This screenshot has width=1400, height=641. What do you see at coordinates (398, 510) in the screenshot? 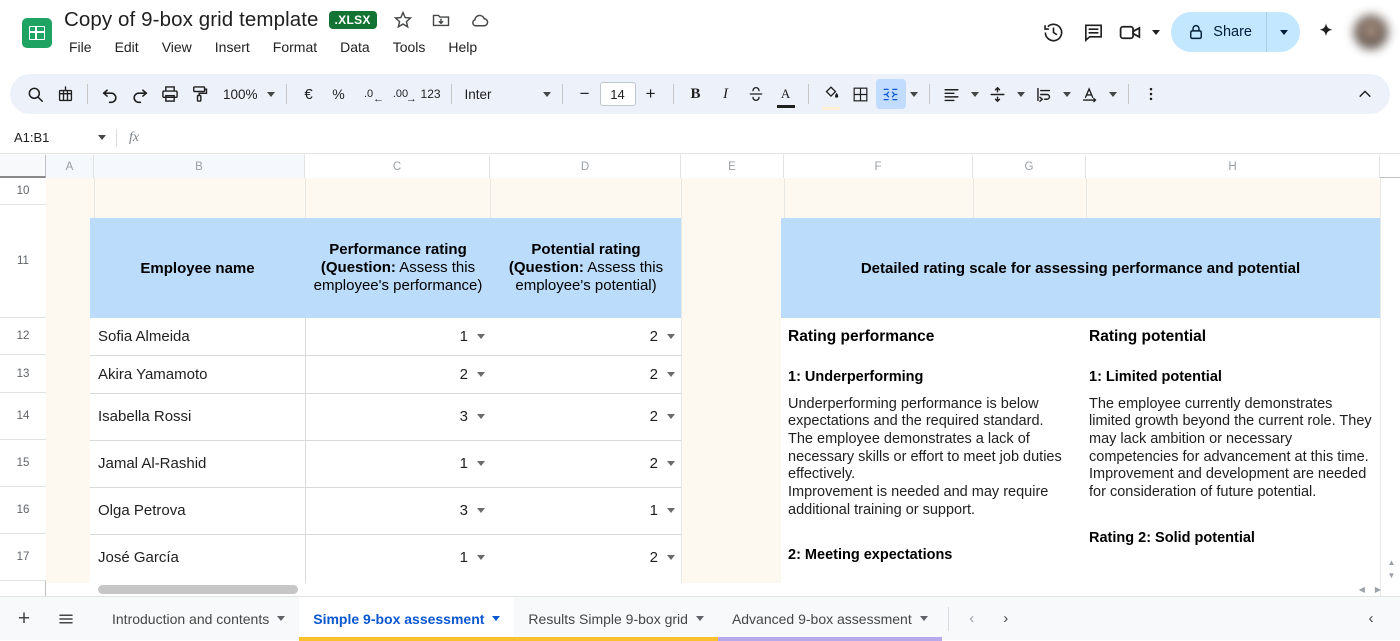
I see `performance-rating-cell: 3` at bounding box center [398, 510].